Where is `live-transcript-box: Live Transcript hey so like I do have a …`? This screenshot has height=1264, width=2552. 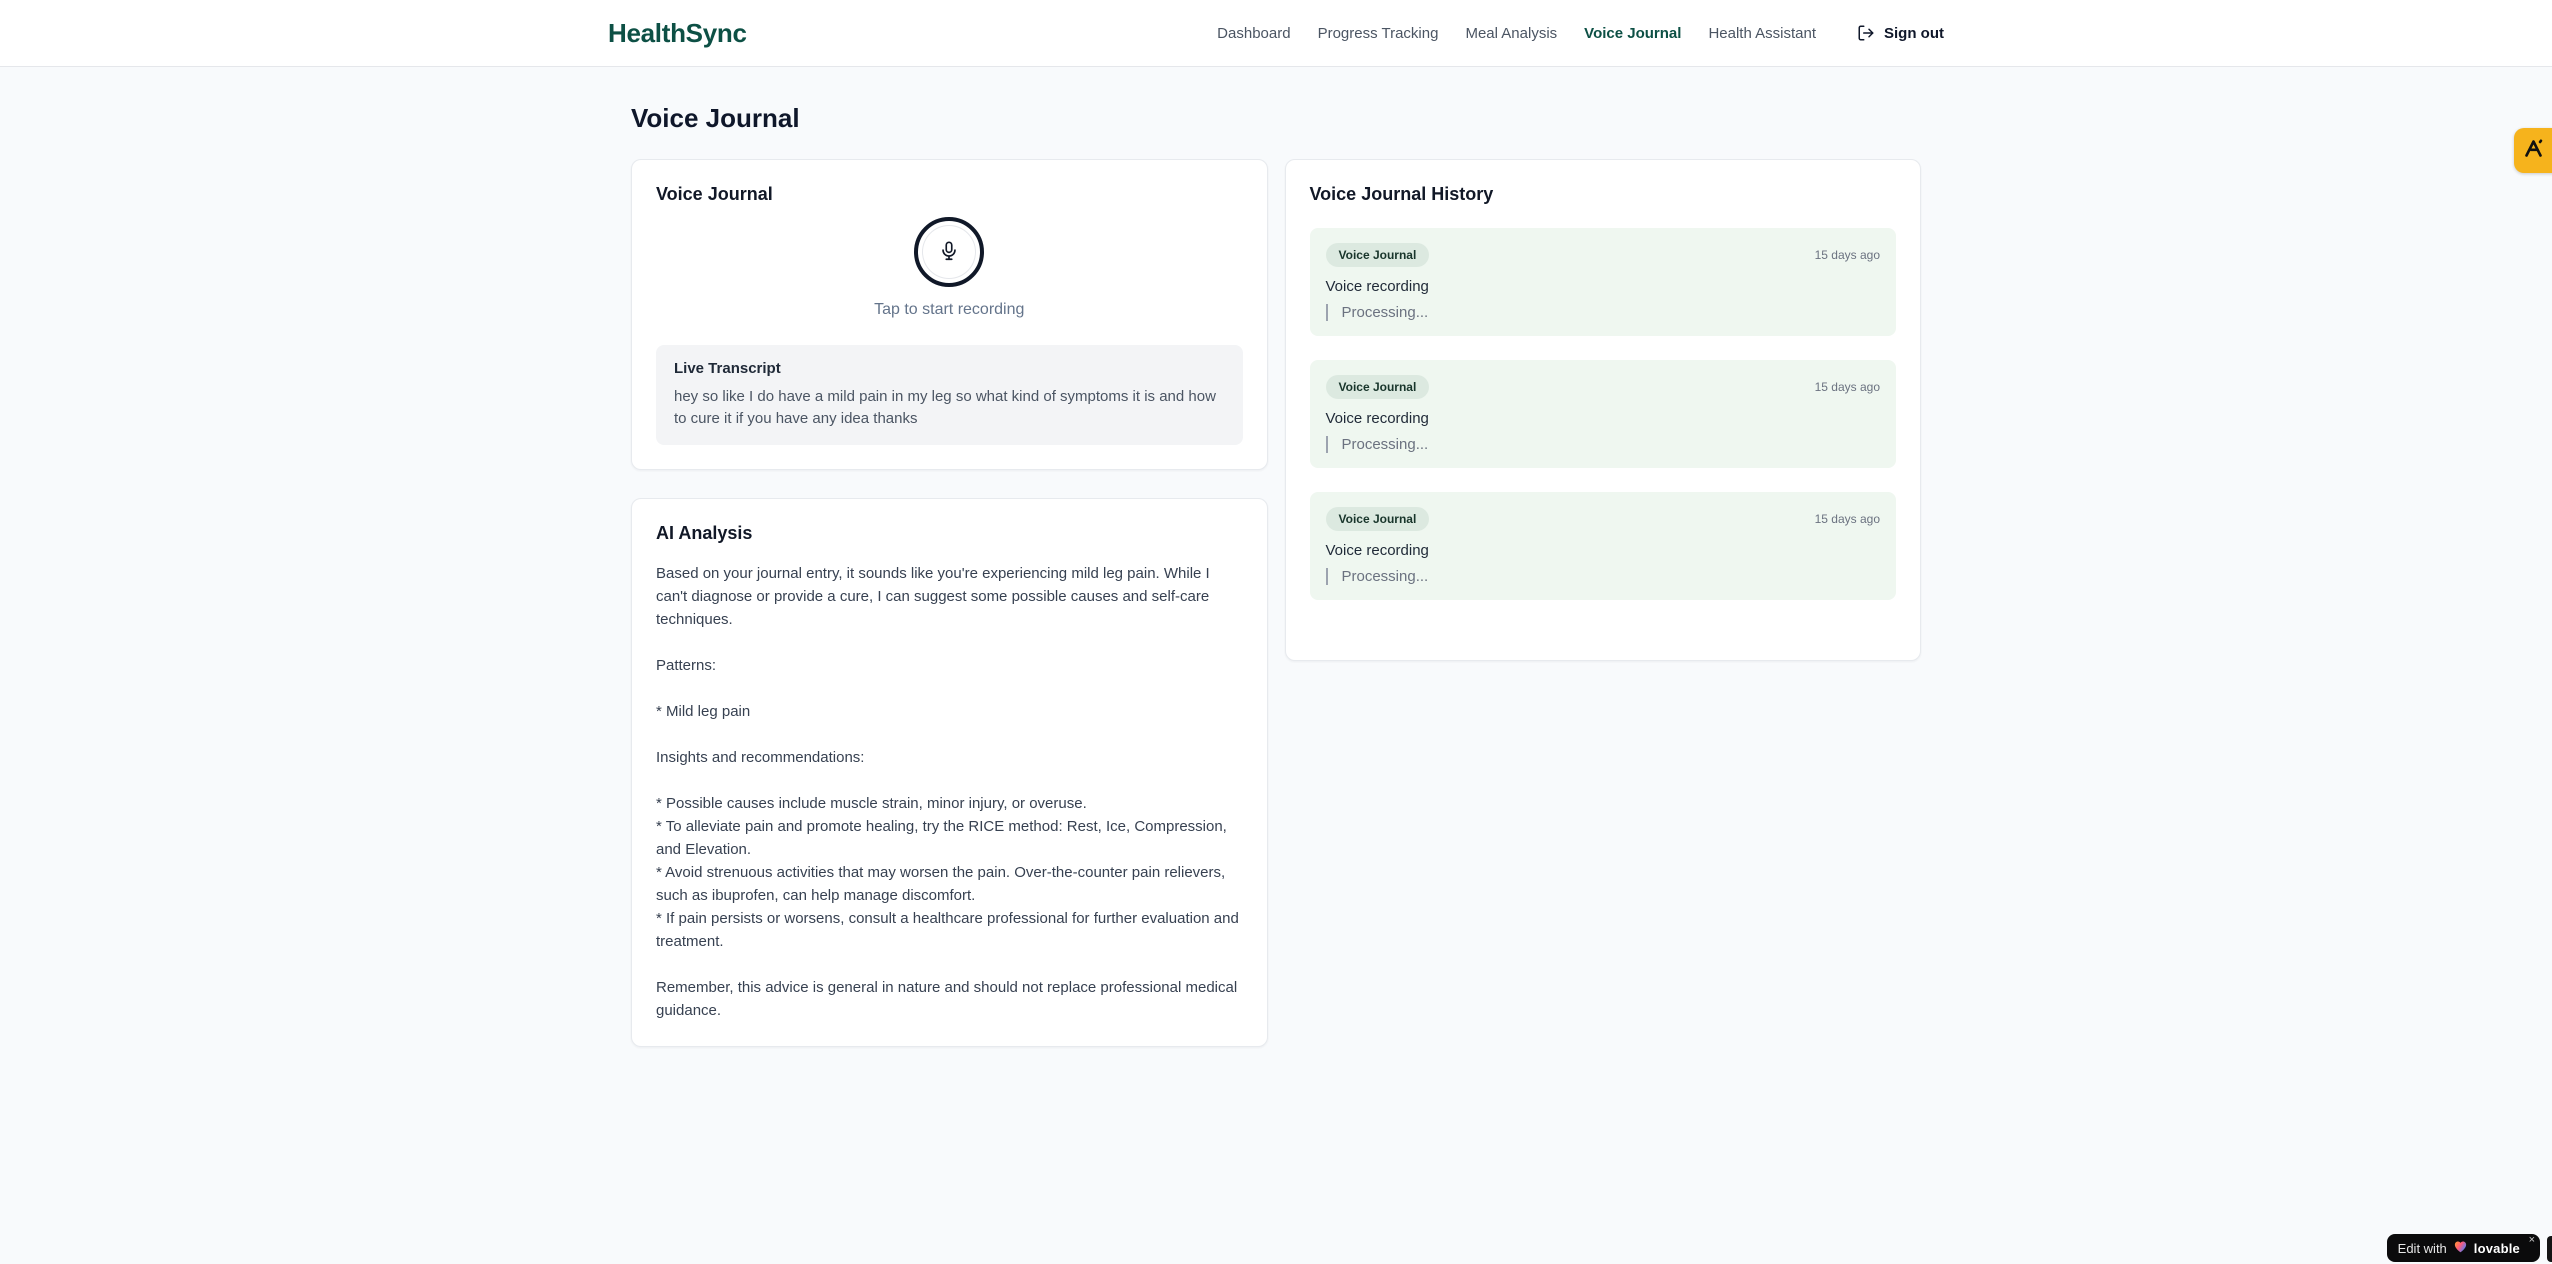
live-transcript-box: Live Transcript hey so like I do have a … is located at coordinates (949, 395).